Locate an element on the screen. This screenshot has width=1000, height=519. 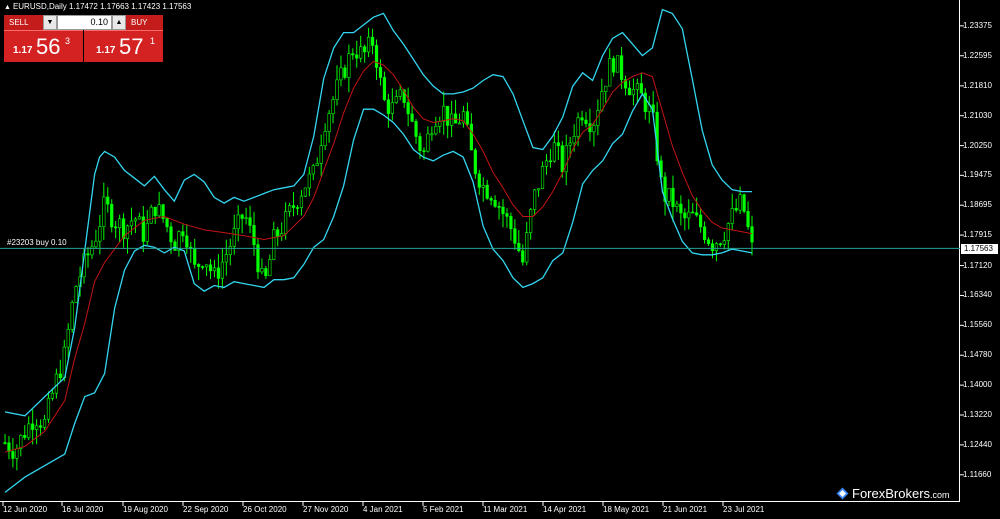
volume-dropdown-icon: ▼ is located at coordinates (50, 22).